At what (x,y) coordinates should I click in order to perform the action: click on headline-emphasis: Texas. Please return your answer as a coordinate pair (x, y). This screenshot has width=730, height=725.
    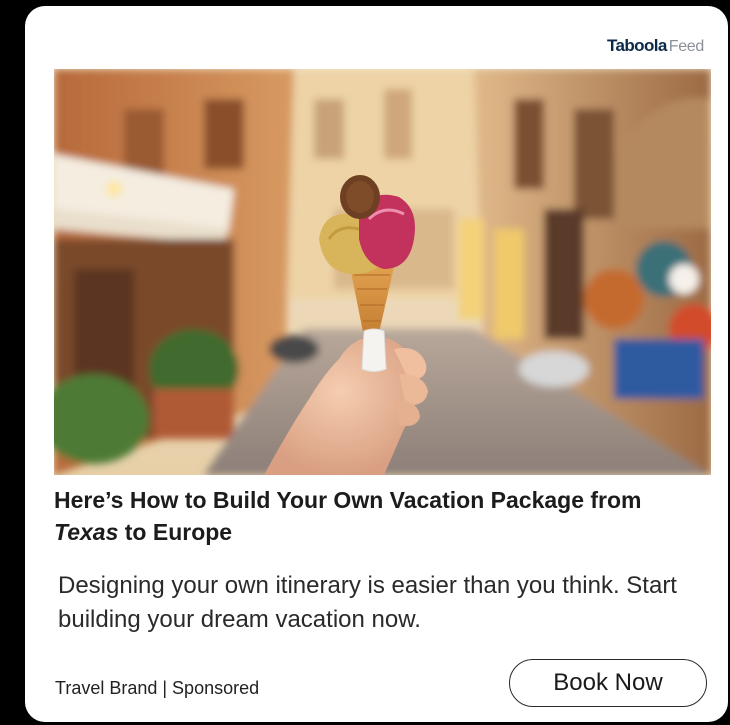
    Looking at the image, I should click on (86, 532).